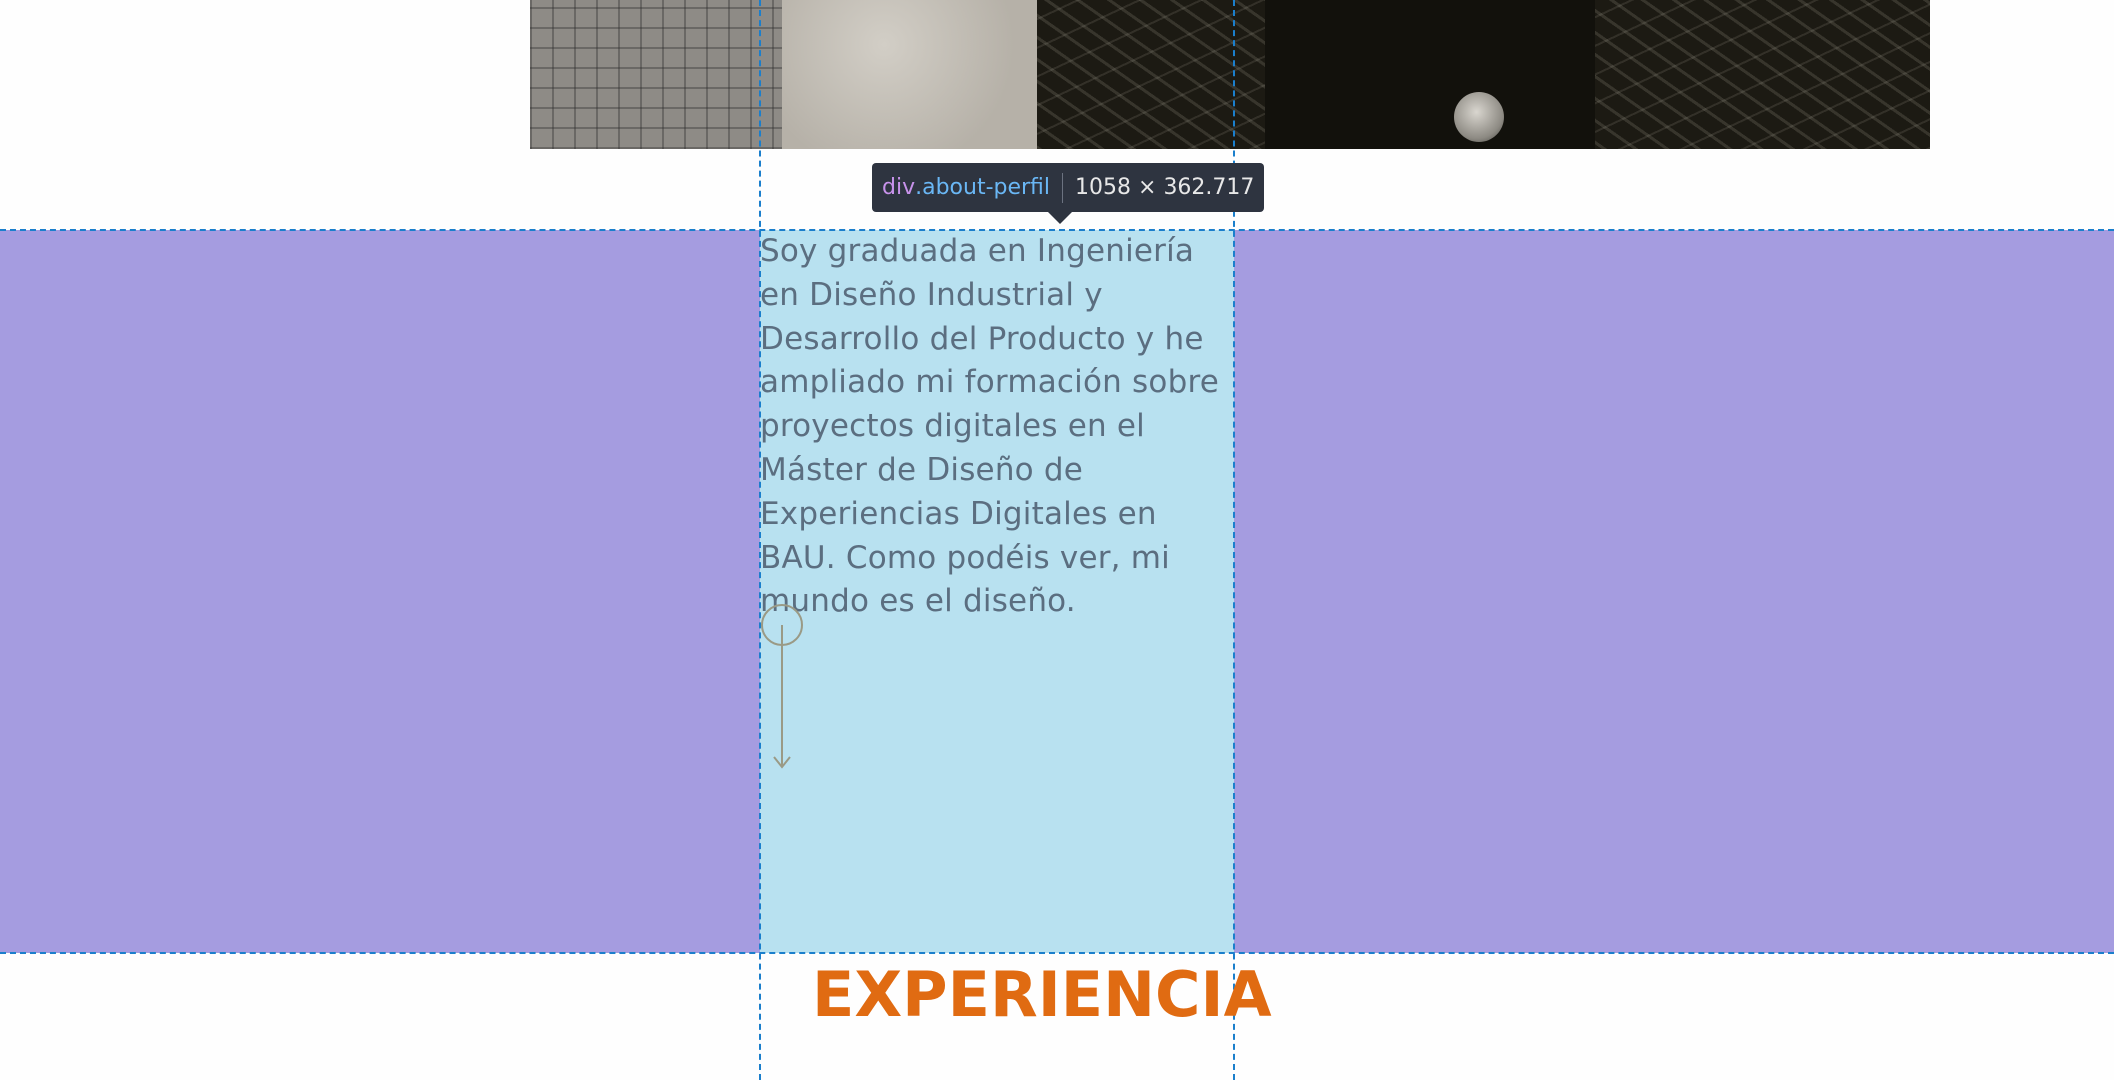 This screenshot has width=2114, height=1080. I want to click on guide-line-left, so click(760, 540).